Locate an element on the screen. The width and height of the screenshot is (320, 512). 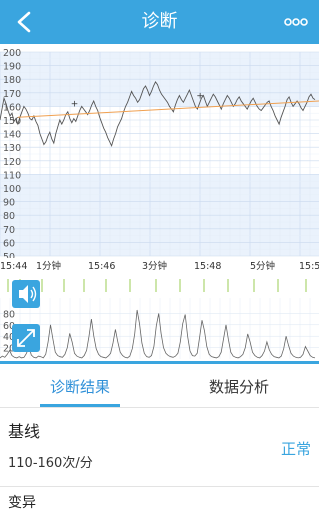
y-tick-label: 140 is located at coordinates (12, 135).